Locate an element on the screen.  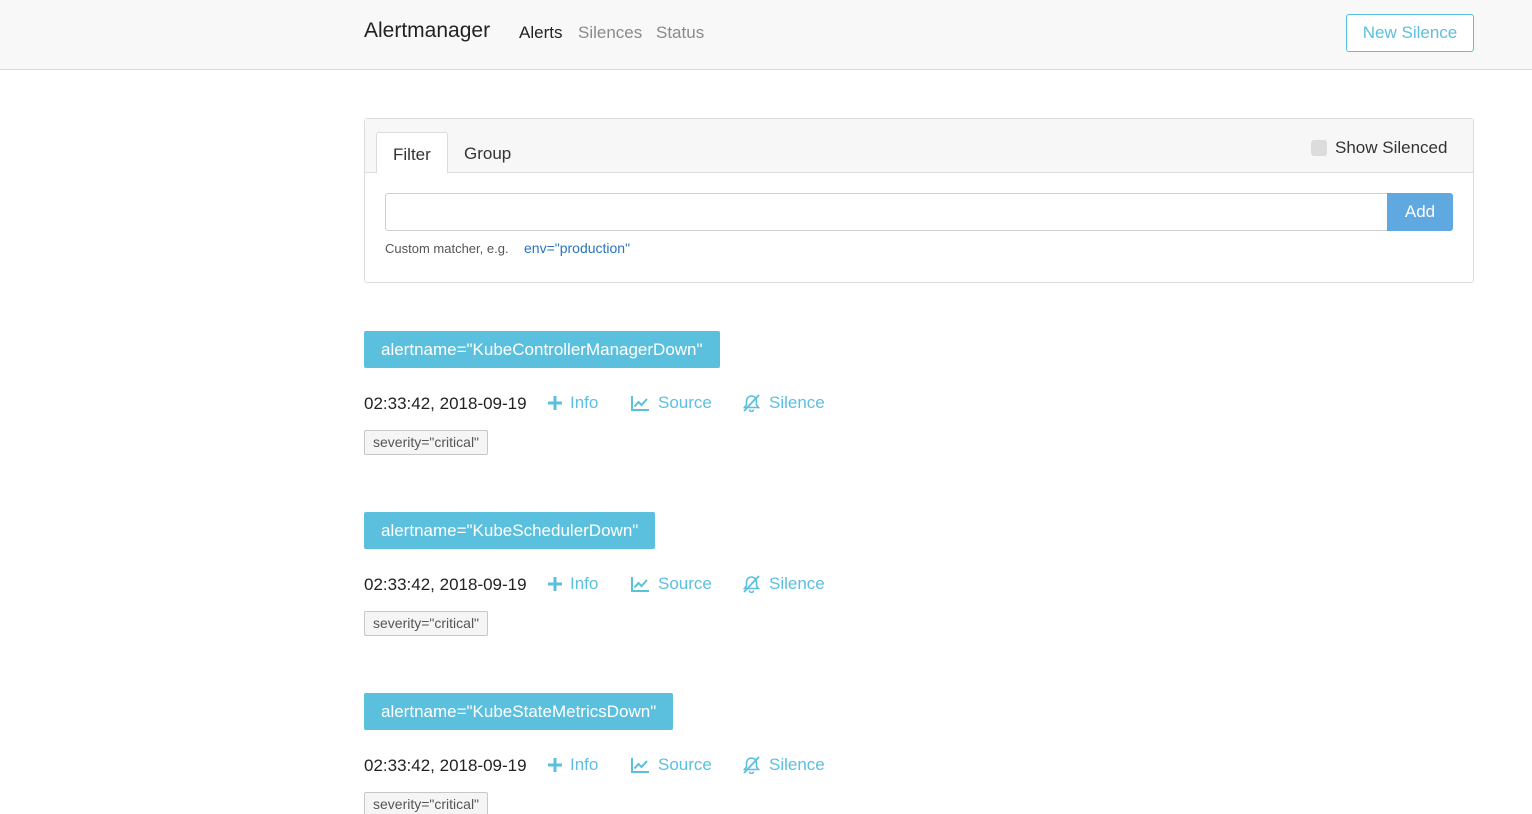
brand-link: Alertmanager is located at coordinates (427, 31).